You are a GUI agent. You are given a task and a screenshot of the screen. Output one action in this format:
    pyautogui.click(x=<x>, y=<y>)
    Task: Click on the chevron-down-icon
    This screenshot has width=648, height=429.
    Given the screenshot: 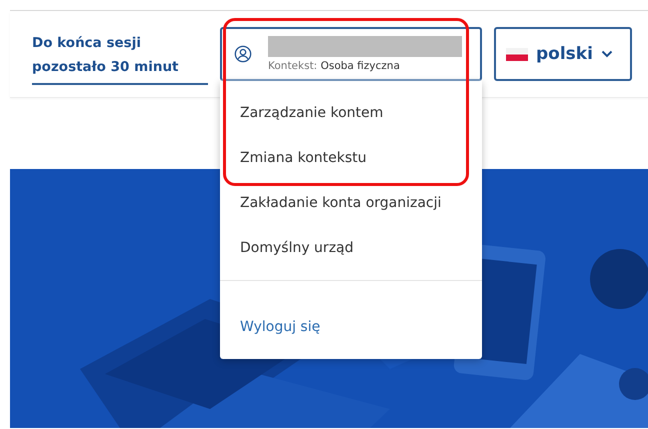 What is the action you would take?
    pyautogui.click(x=606, y=54)
    